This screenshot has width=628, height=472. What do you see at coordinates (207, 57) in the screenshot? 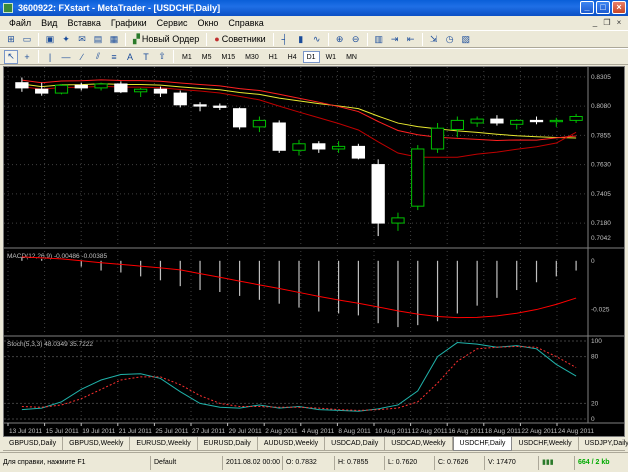
I see `timeframe-m5: M5` at bounding box center [207, 57].